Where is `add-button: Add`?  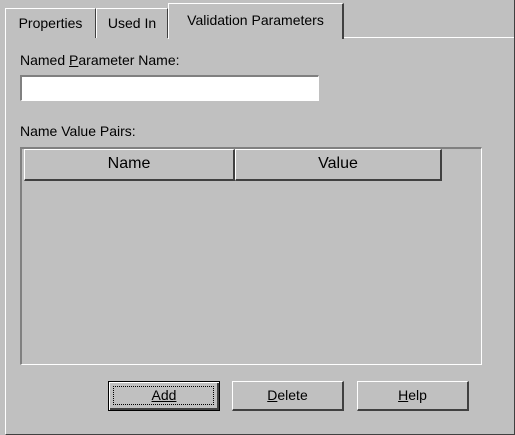
add-button: Add is located at coordinates (164, 396).